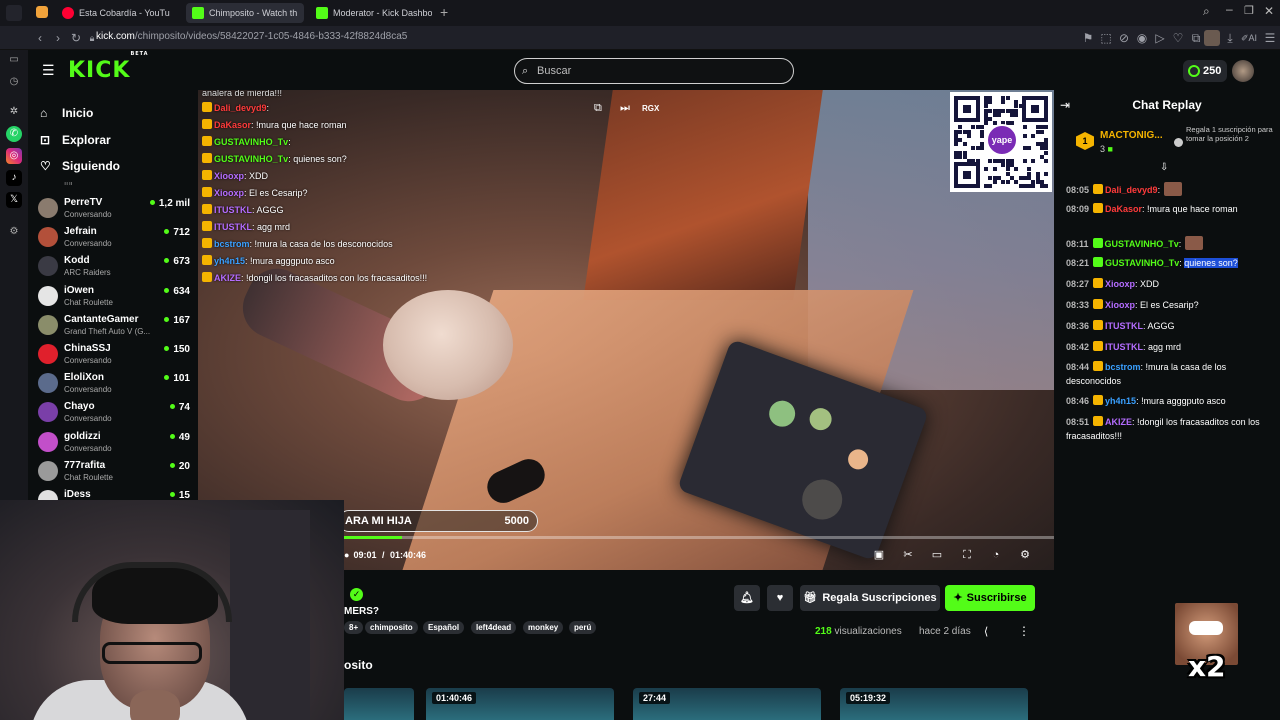  What do you see at coordinates (114, 296) in the screenshot?
I see `channel-item: iOwen Chat Roulette 634` at bounding box center [114, 296].